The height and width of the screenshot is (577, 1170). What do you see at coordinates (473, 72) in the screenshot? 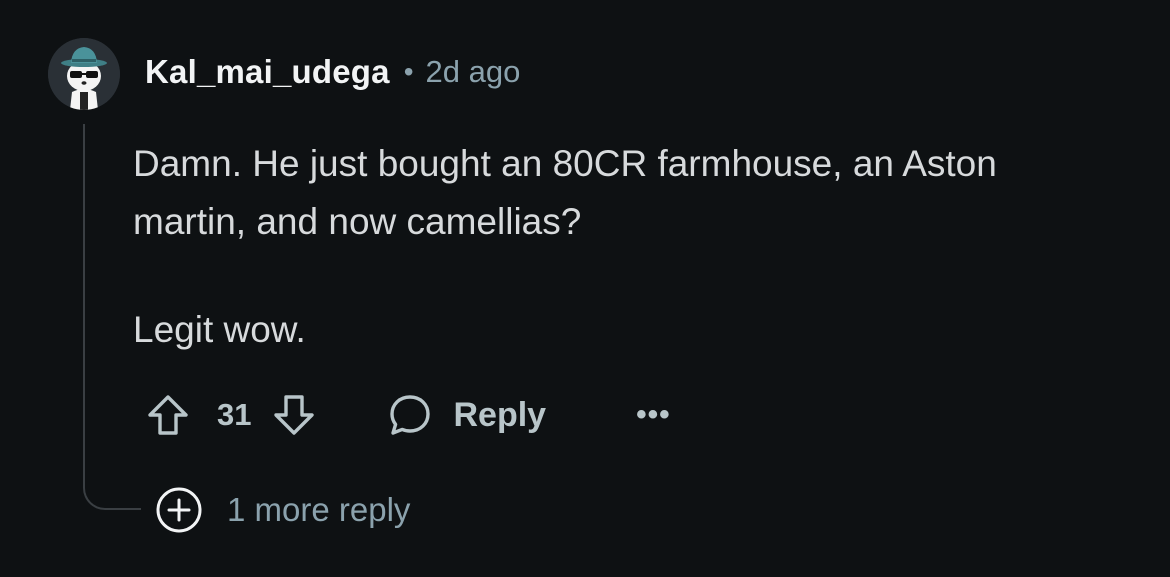
I see `timestamp: 2d ago` at bounding box center [473, 72].